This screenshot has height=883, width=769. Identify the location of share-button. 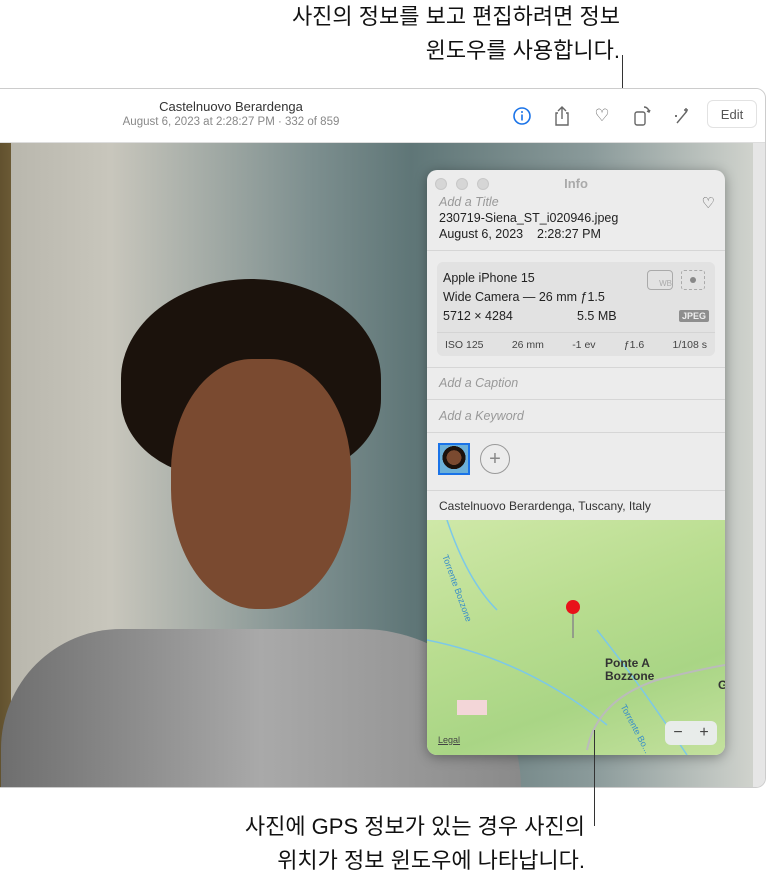
(562, 116).